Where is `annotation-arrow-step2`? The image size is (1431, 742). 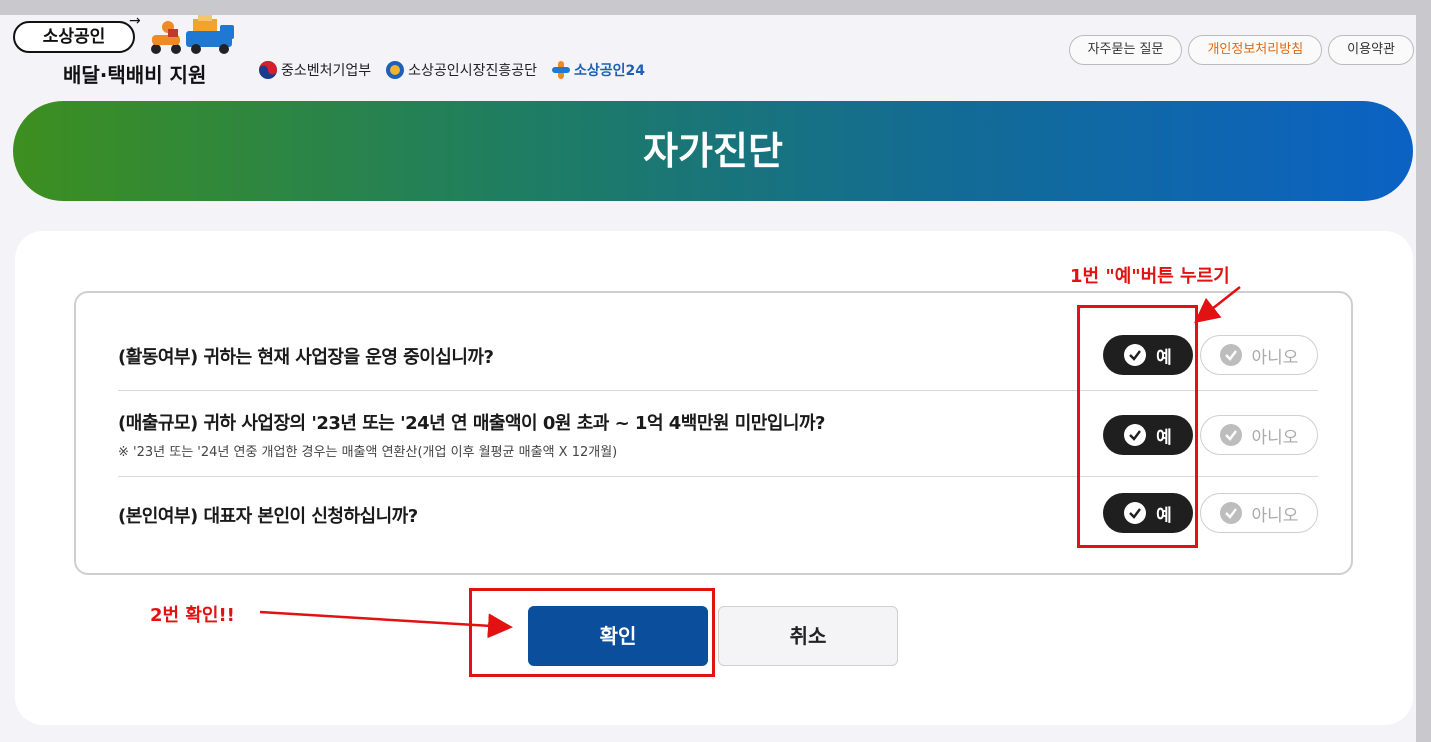
annotation-arrow-step2 is located at coordinates (386, 624).